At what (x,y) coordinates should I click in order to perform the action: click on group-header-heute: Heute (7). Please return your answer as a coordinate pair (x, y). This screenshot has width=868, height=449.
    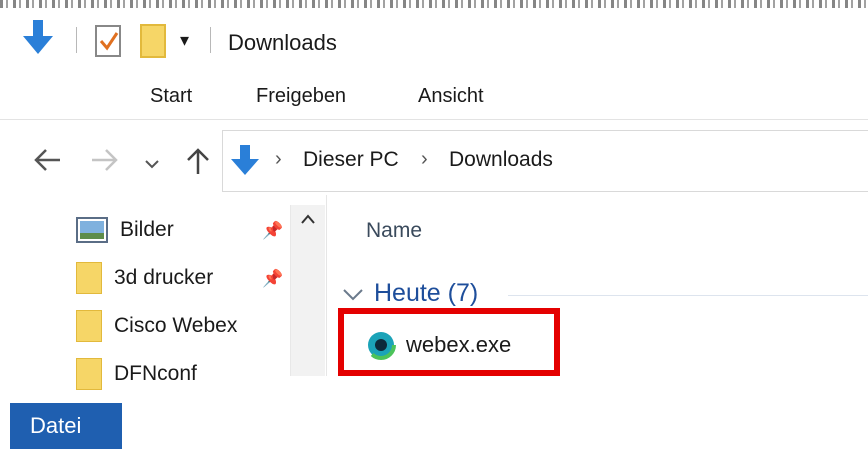
    Looking at the image, I should click on (605, 293).